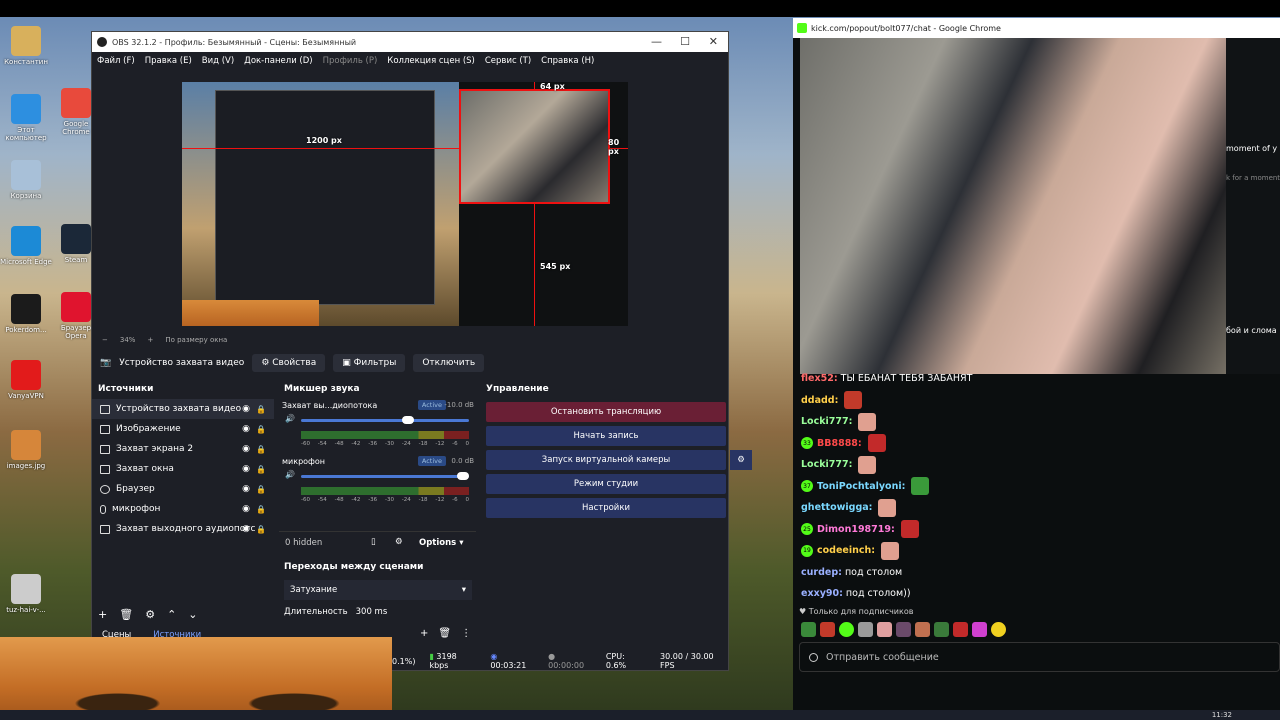 The height and width of the screenshot is (720, 1280). What do you see at coordinates (606, 412) in the screenshot?
I see `stop-stream-button: Остановить трансляцию` at bounding box center [606, 412].